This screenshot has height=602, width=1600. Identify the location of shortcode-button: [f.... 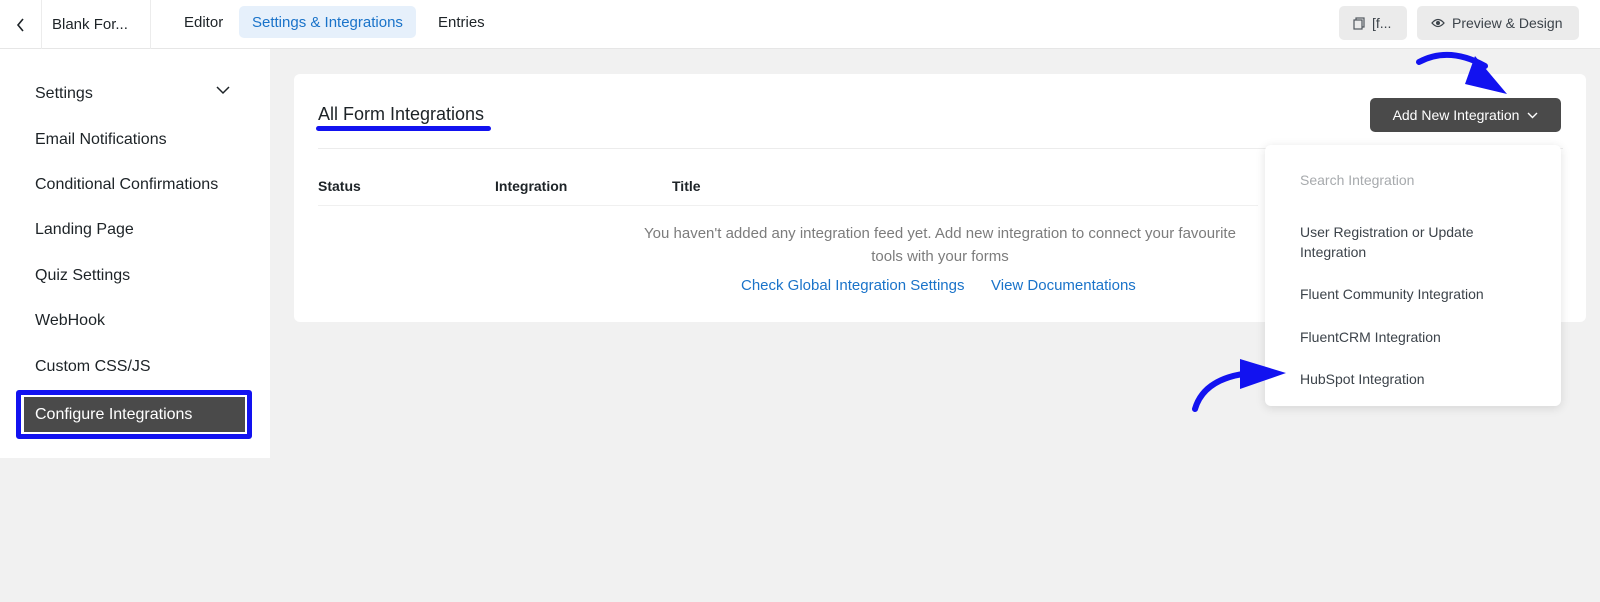
(1373, 23).